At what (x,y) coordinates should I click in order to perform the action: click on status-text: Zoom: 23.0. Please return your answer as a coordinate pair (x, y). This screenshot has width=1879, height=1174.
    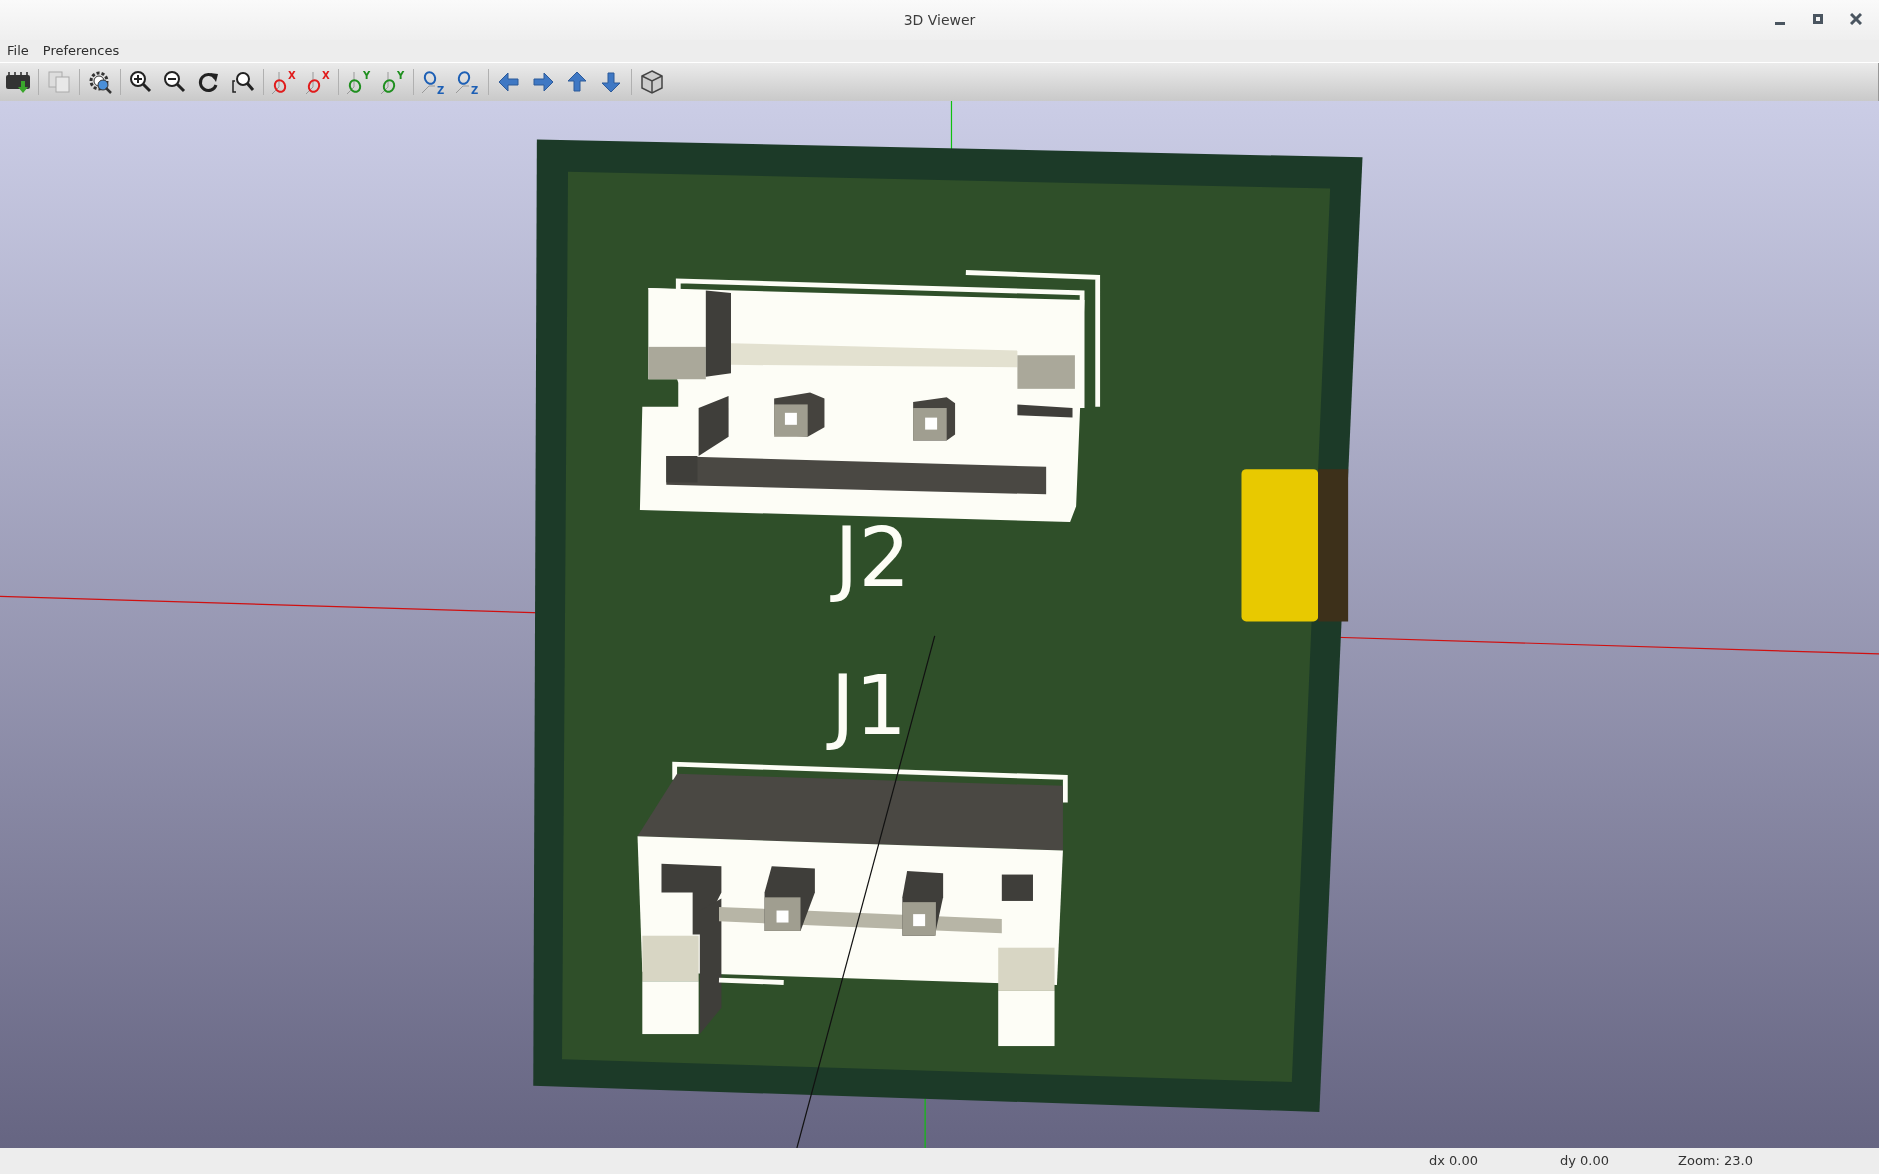
    Looking at the image, I should click on (1715, 1161).